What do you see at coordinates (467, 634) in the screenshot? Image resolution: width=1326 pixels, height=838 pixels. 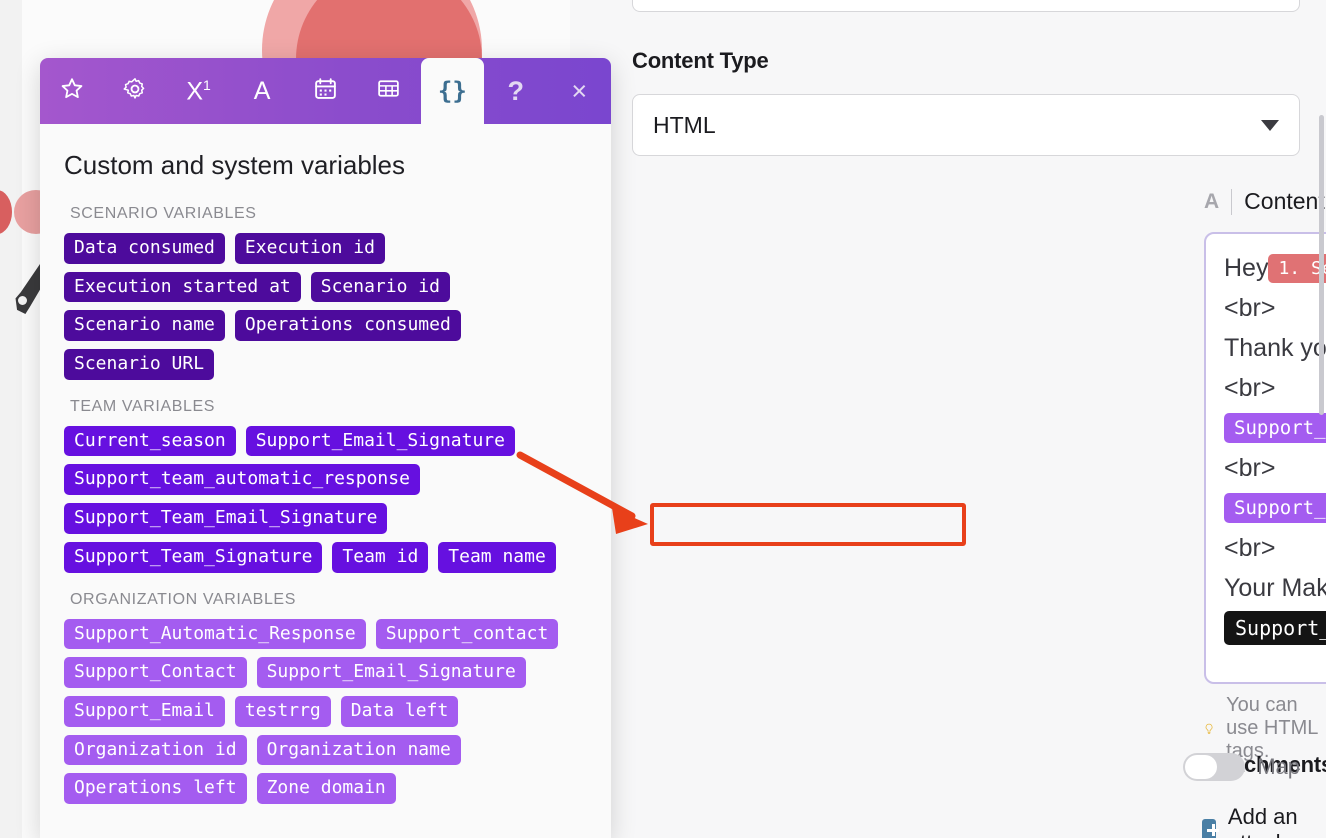 I see `variable-chip: Support_contact` at bounding box center [467, 634].